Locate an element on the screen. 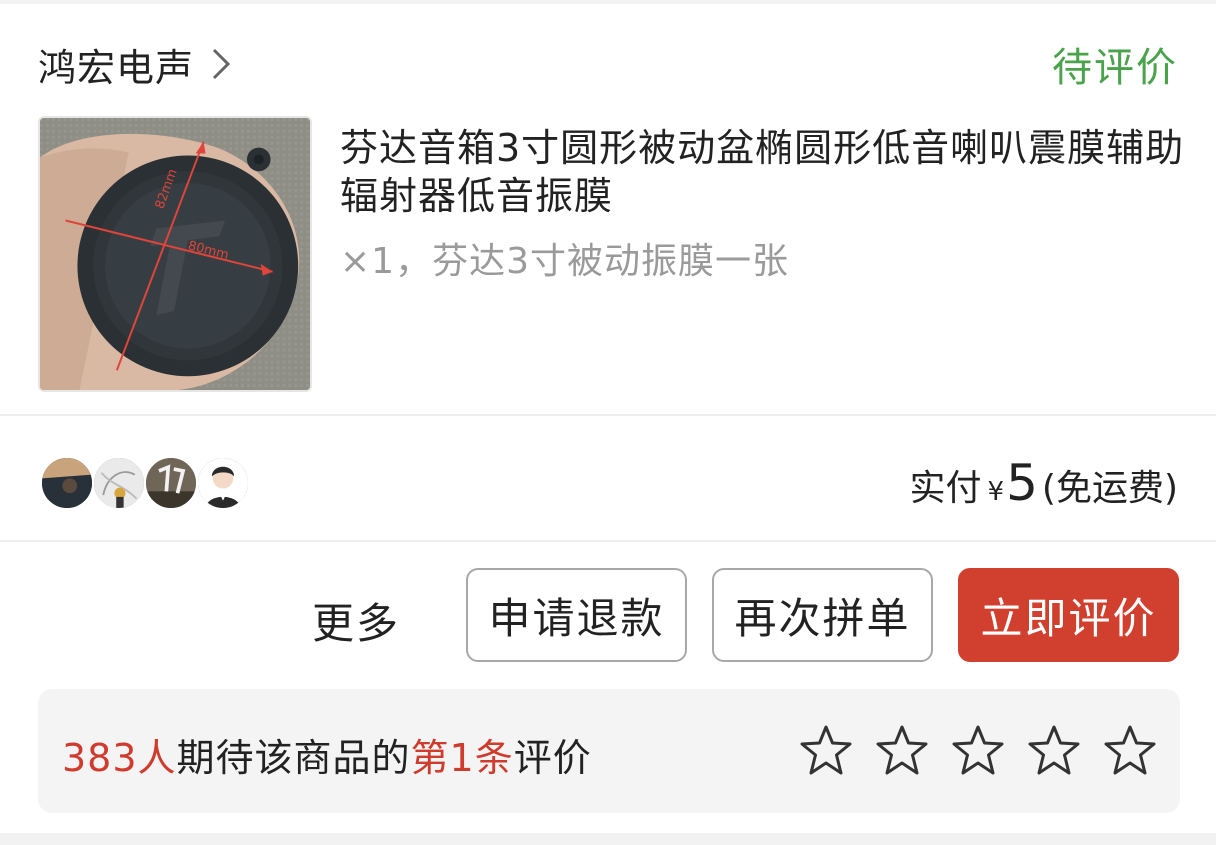  review-prompt: 383人期待该商品的第1条评价 is located at coordinates (327, 754).